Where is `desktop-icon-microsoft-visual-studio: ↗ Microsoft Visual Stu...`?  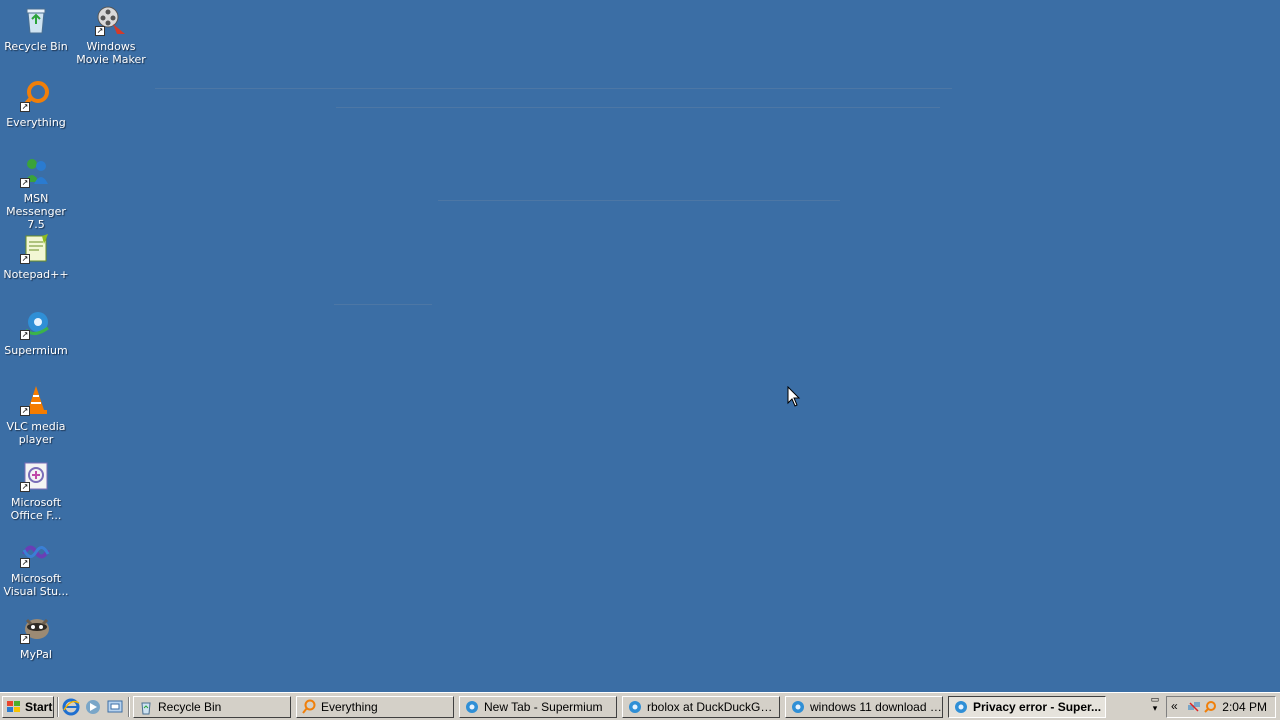
desktop-icon-microsoft-visual-studio: ↗ Microsoft Visual Stu... is located at coordinates (36, 567).